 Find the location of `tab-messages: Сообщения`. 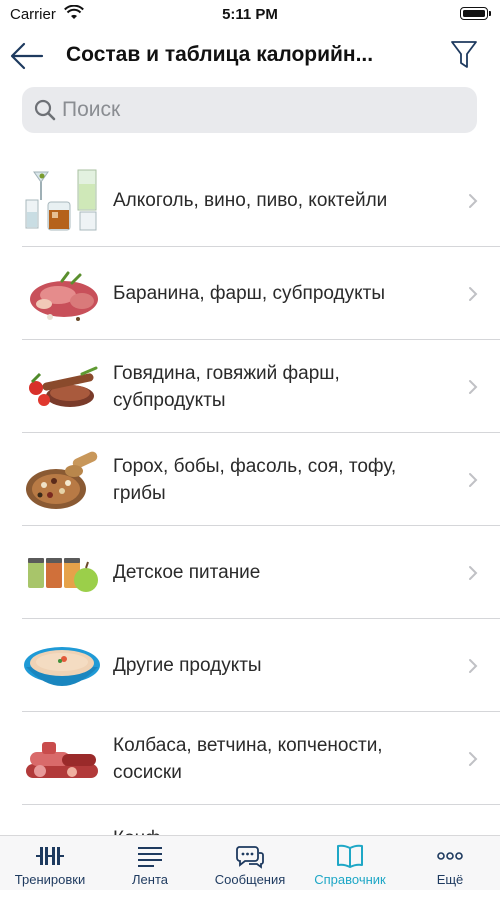

tab-messages: Сообщения is located at coordinates (250, 863).